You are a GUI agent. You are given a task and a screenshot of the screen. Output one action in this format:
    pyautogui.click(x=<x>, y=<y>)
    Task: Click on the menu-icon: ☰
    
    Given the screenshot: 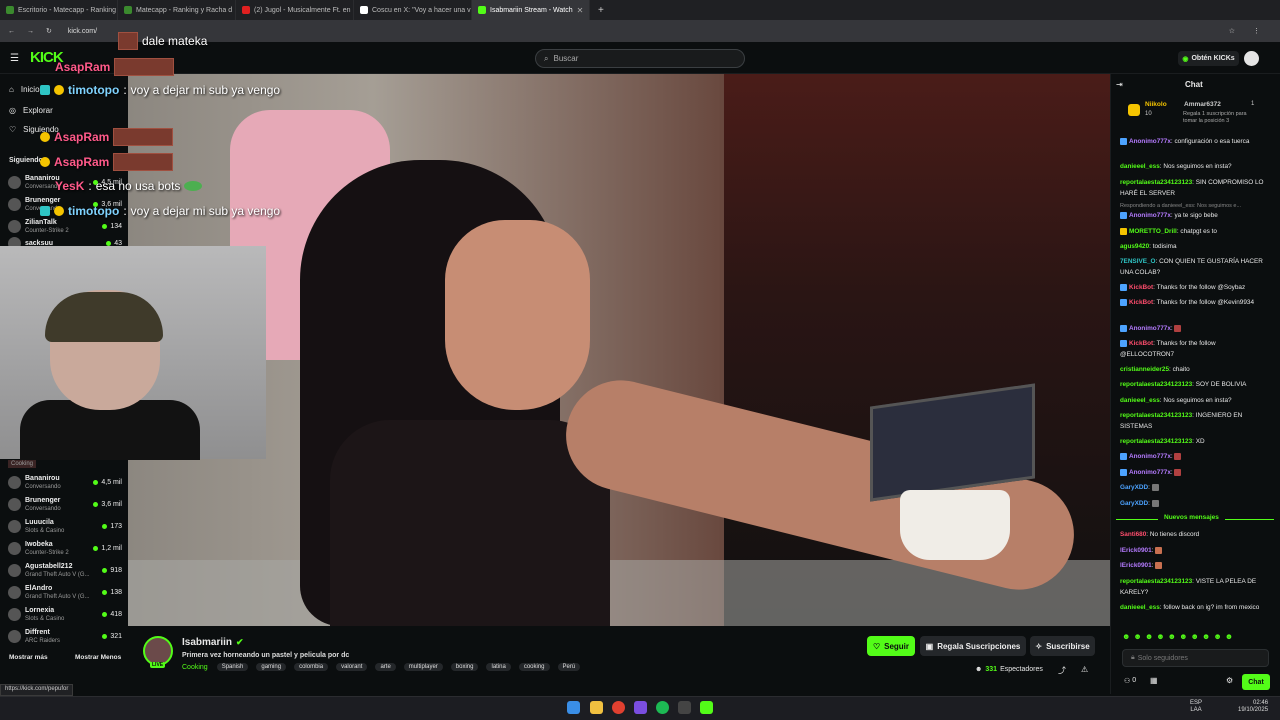 What is the action you would take?
    pyautogui.click(x=14, y=58)
    